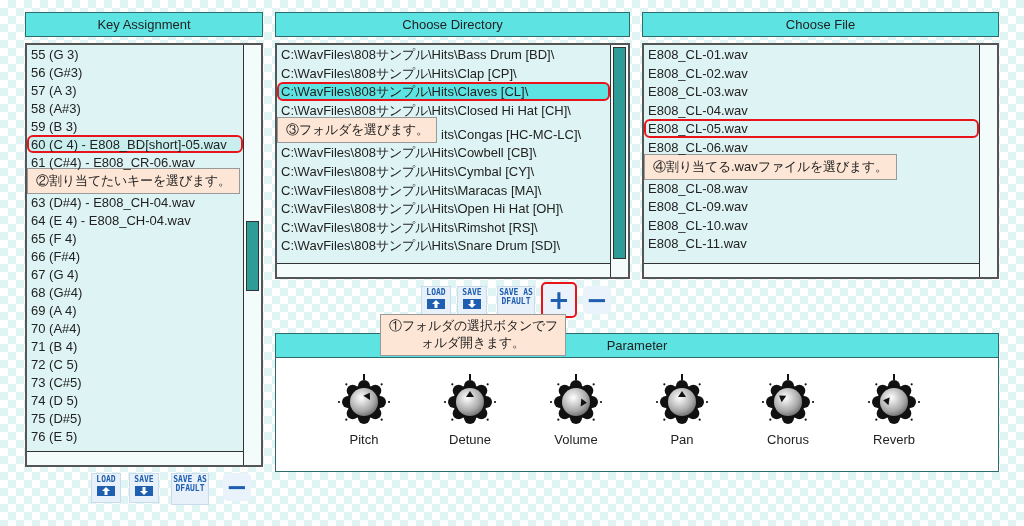  Describe the element at coordinates (135, 346) in the screenshot. I see `list-item: 71 (B 4)` at that location.